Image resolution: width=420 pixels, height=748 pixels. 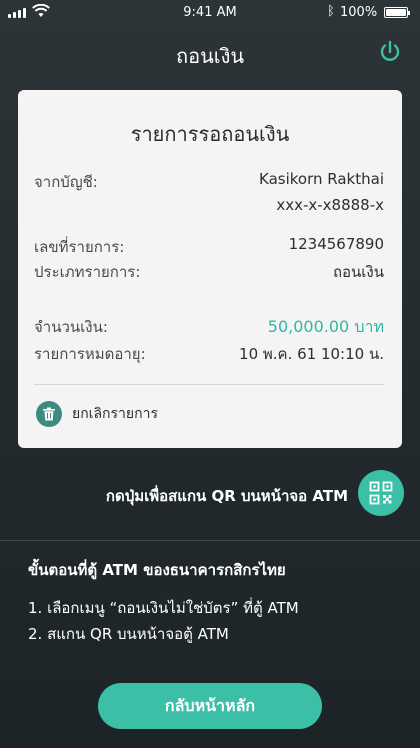 What do you see at coordinates (71, 327) in the screenshot?
I see `amount-label: จำนวนเงิน:` at bounding box center [71, 327].